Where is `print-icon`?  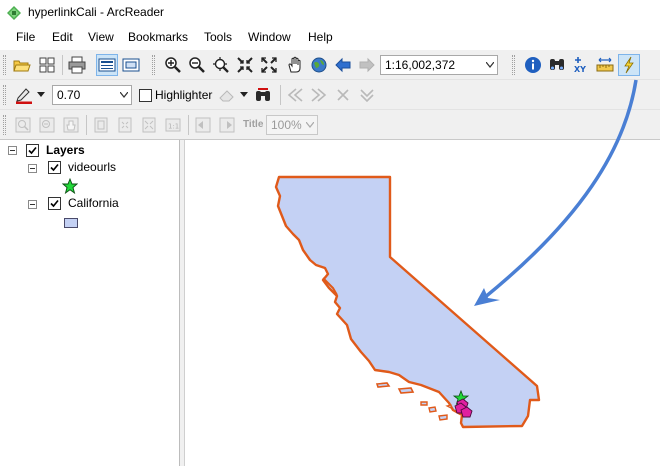
print-icon is located at coordinates (77, 65).